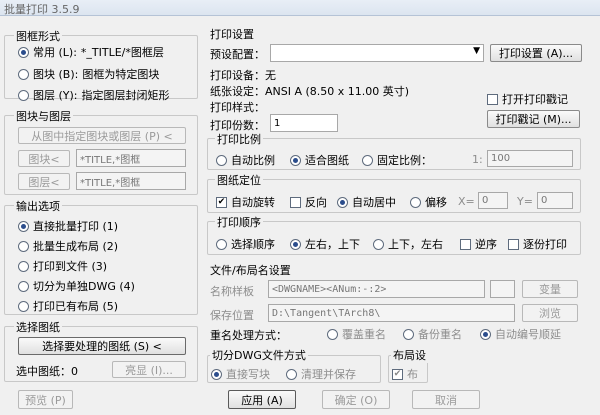 The height and width of the screenshot is (415, 600). What do you see at coordinates (38, 206) in the screenshot?
I see `output-title: 输出选项` at bounding box center [38, 206].